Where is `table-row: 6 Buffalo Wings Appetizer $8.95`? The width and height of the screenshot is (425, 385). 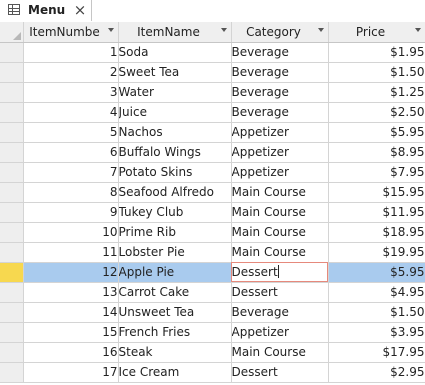
table-row: 6 Buffalo Wings Appetizer $8.95 is located at coordinates (212, 152).